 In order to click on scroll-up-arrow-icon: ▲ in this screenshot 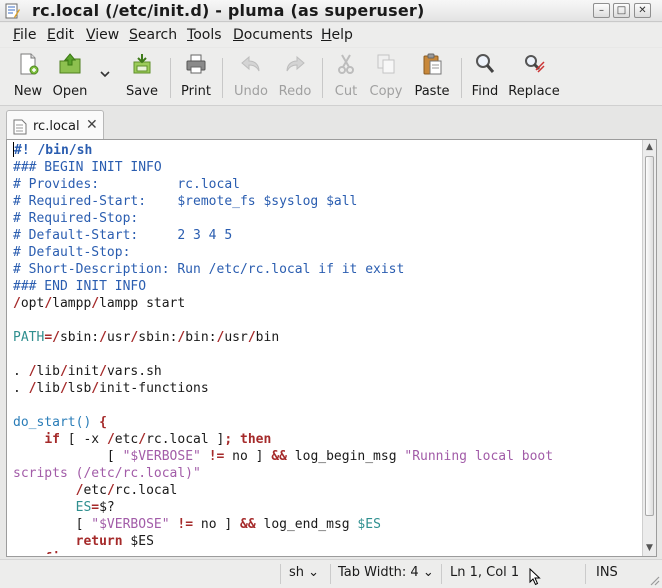, I will do `click(649, 147)`.